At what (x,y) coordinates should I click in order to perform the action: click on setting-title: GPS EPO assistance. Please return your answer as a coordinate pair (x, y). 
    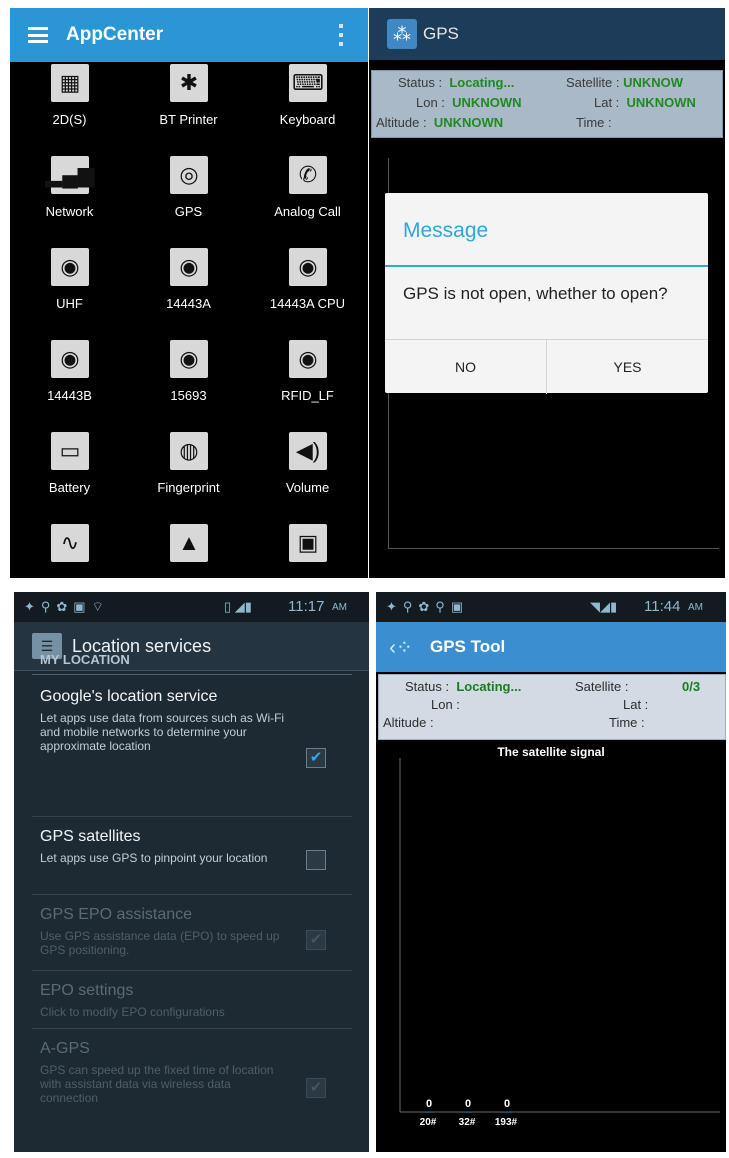
    Looking at the image, I should click on (116, 914).